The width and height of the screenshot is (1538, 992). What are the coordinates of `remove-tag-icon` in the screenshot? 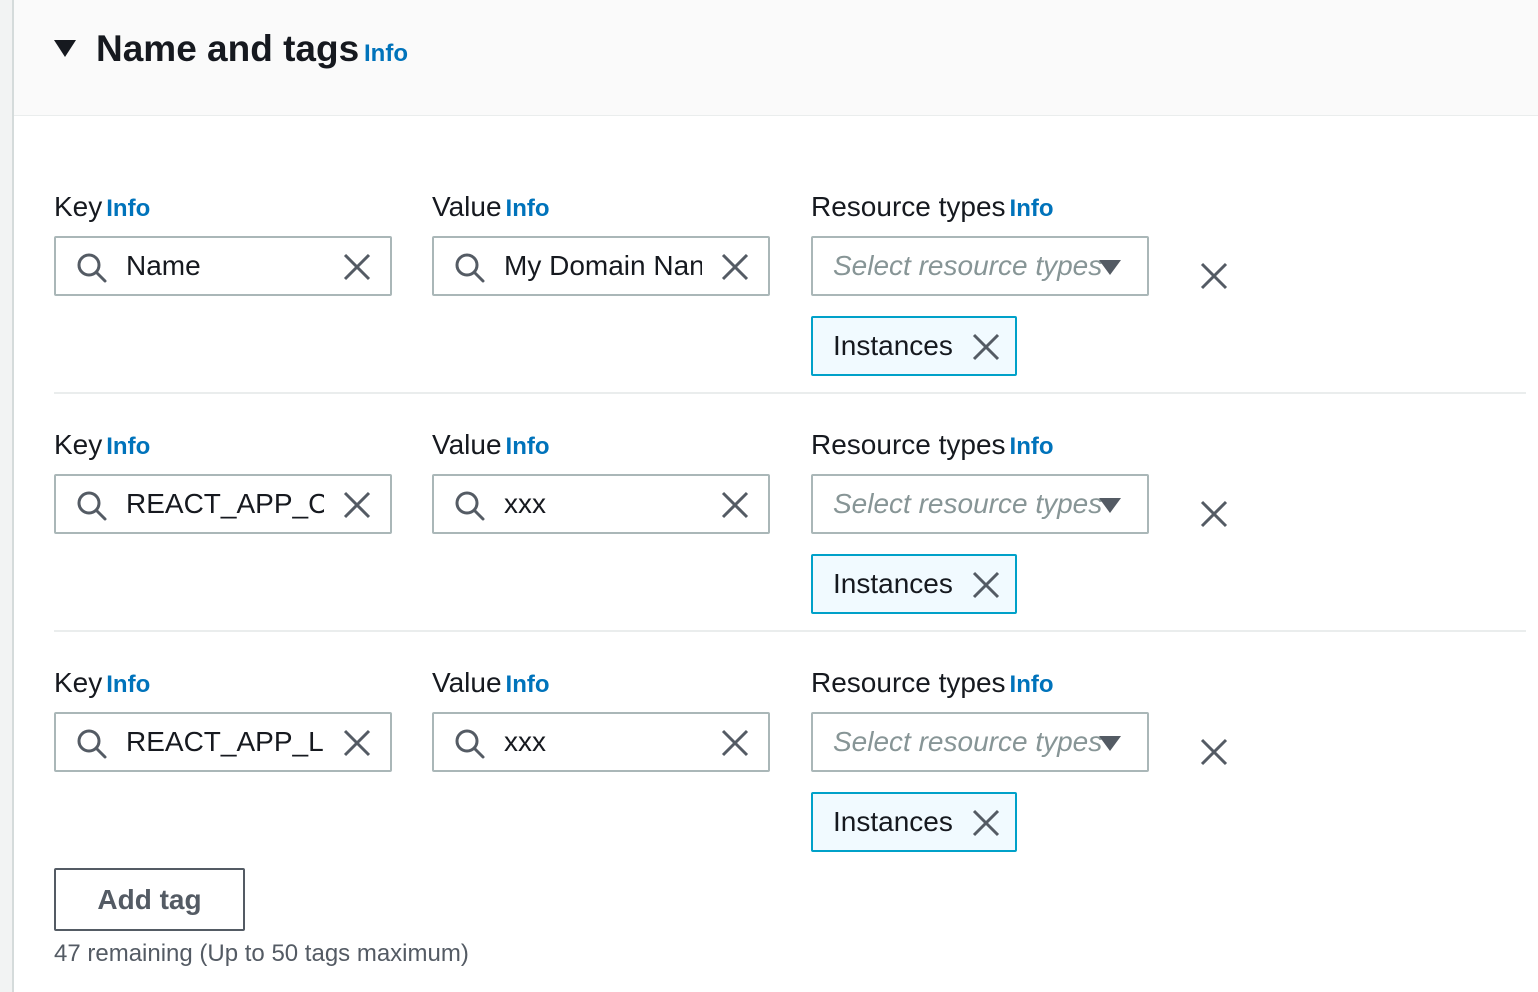 It's located at (1214, 752).